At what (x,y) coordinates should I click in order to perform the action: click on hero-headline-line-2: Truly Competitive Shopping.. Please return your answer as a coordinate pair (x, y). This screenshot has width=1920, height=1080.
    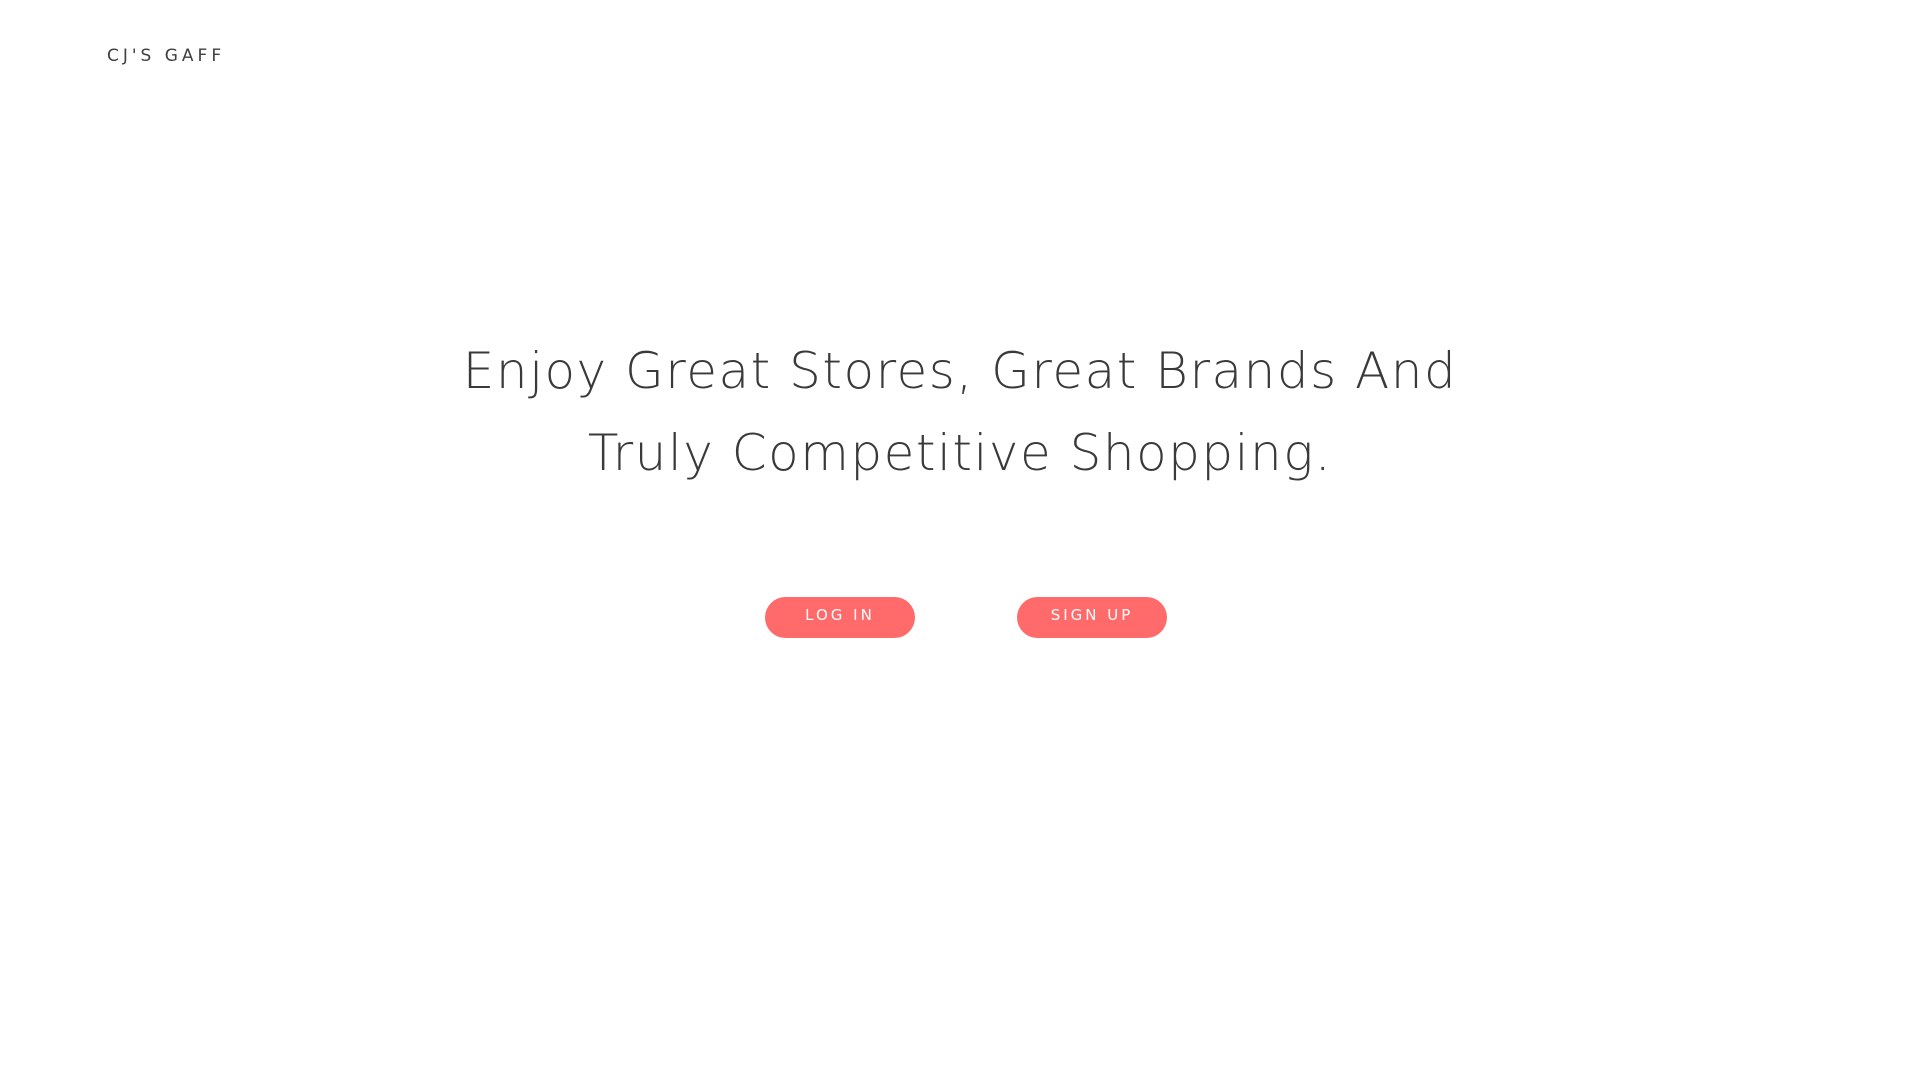
    Looking at the image, I should click on (960, 453).